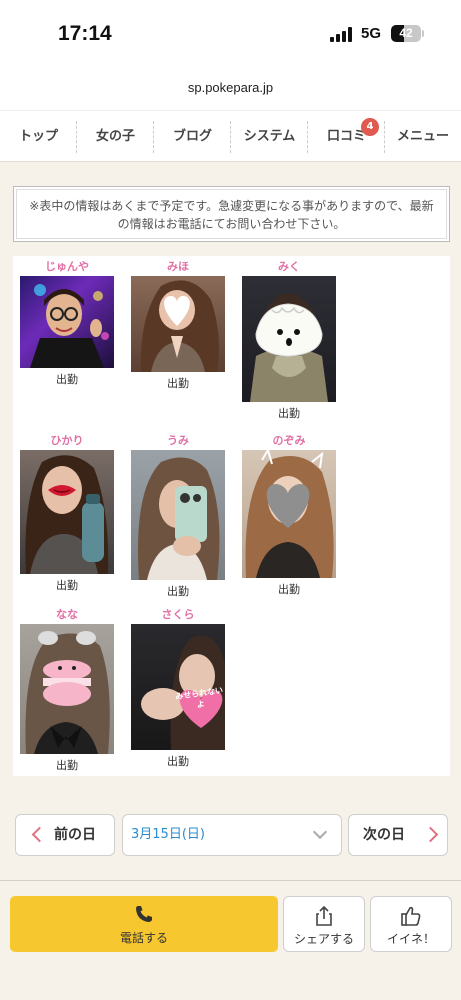 The image size is (461, 1000). I want to click on nav-girls-label: 女の子, so click(115, 136).